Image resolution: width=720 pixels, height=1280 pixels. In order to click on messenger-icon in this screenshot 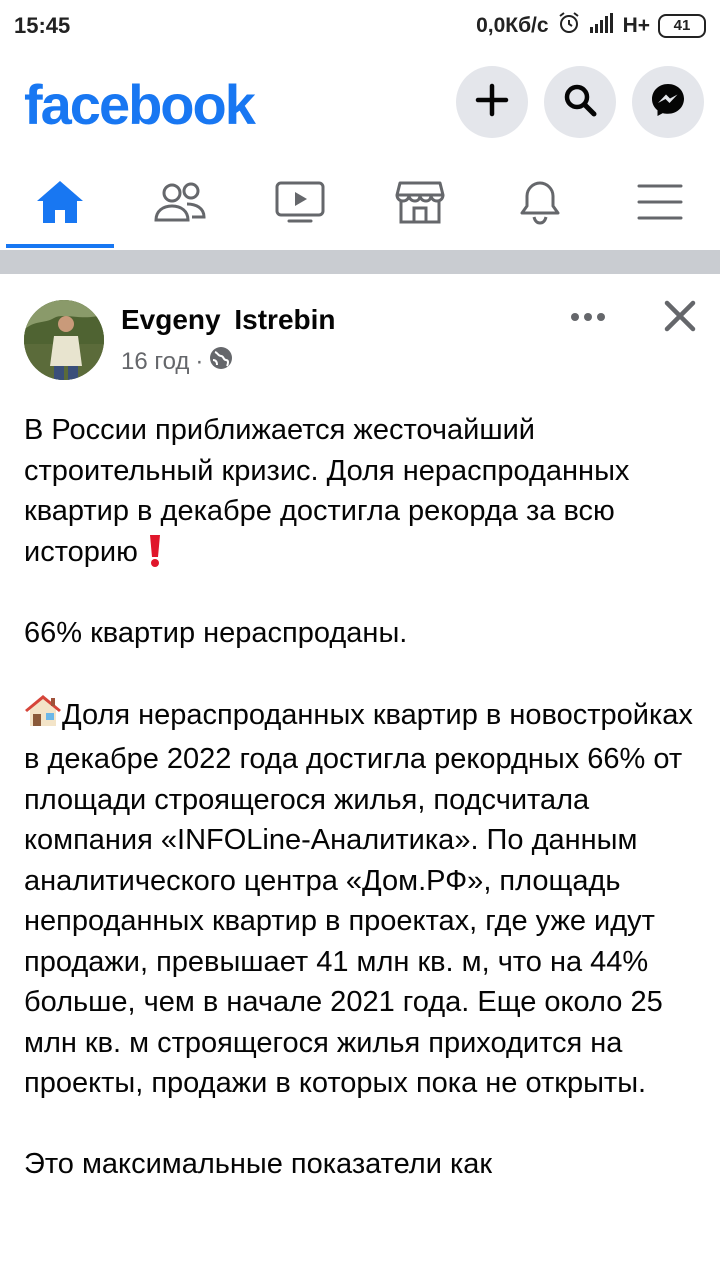, I will do `click(668, 102)`.